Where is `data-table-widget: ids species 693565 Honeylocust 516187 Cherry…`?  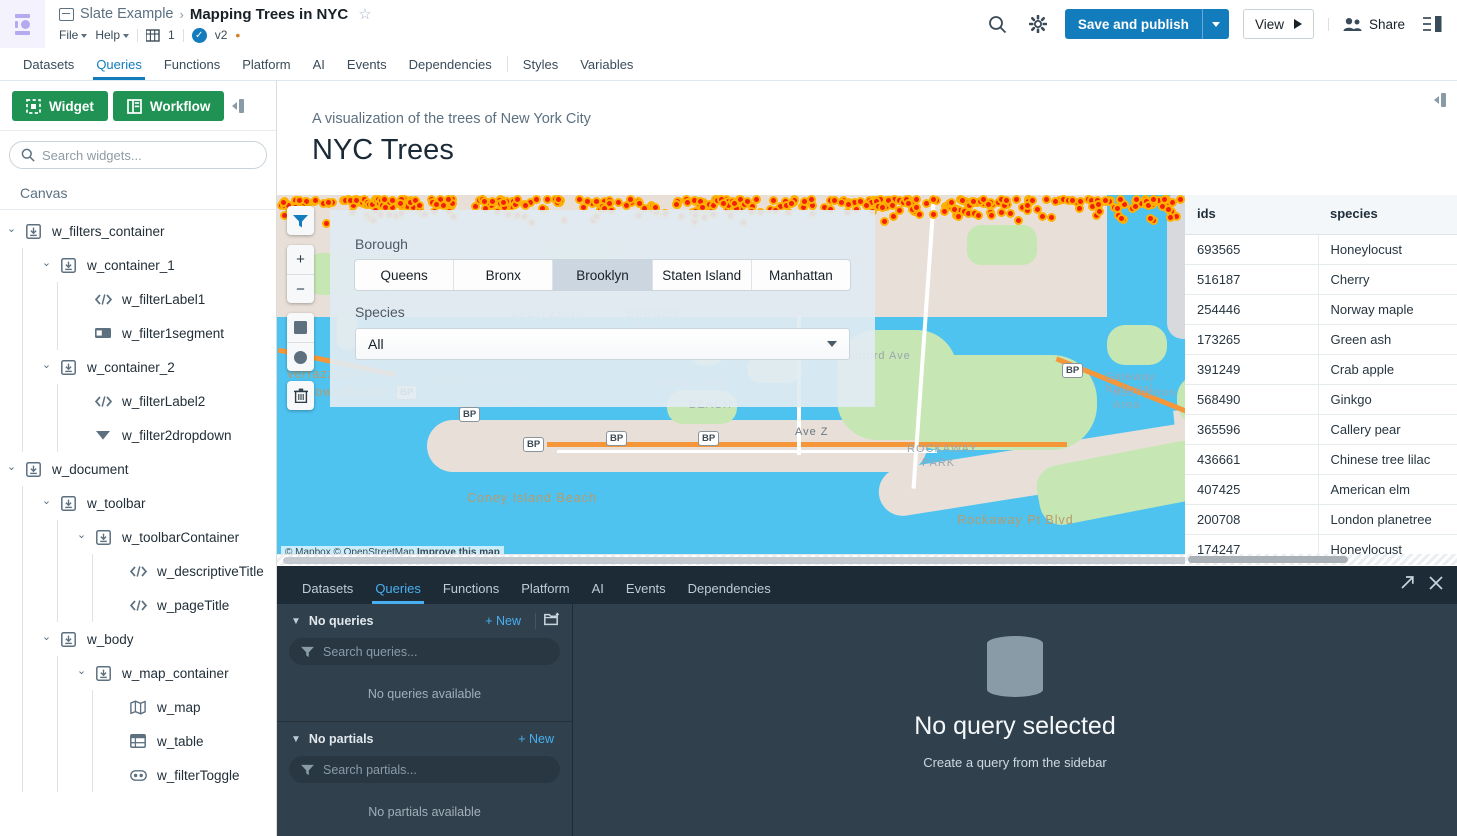 data-table-widget: ids species 693565 Honeylocust 516187 Cherry… is located at coordinates (1321, 380).